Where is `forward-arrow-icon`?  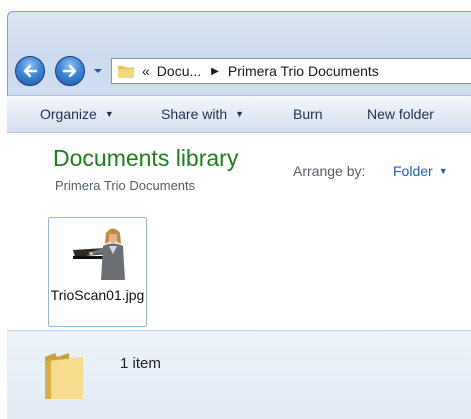 forward-arrow-icon is located at coordinates (69, 71).